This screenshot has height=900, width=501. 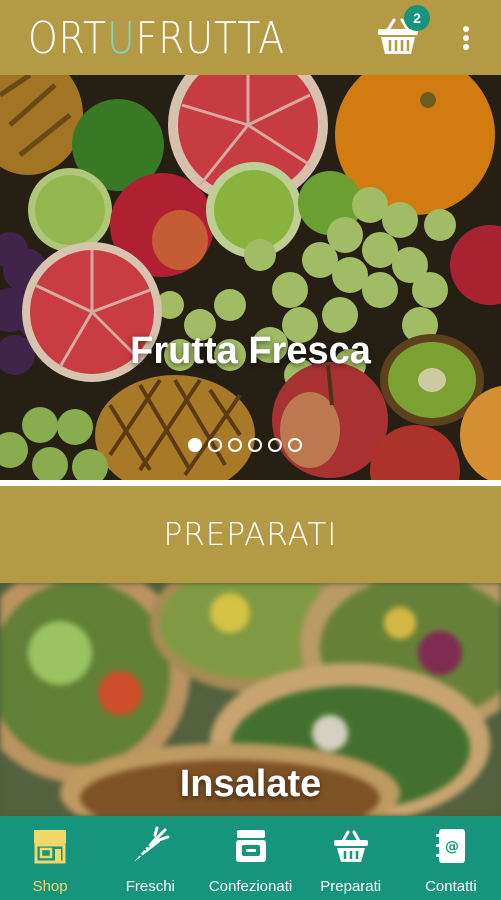 What do you see at coordinates (68, 38) in the screenshot?
I see `logo-text-start: ORT` at bounding box center [68, 38].